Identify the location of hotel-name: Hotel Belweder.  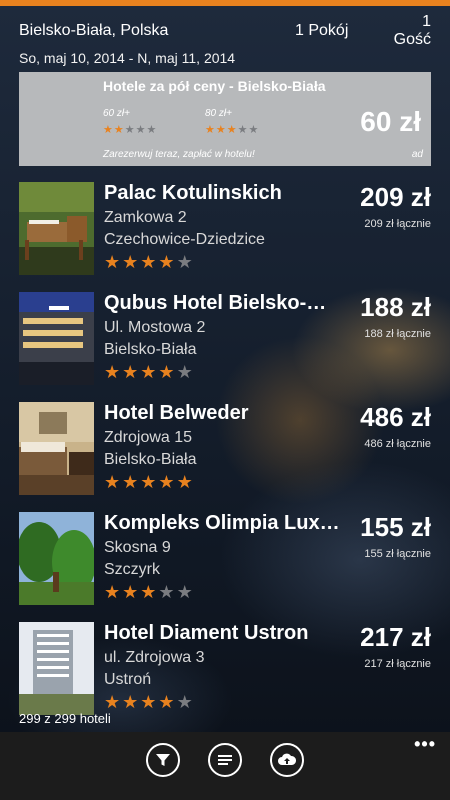
(176, 413).